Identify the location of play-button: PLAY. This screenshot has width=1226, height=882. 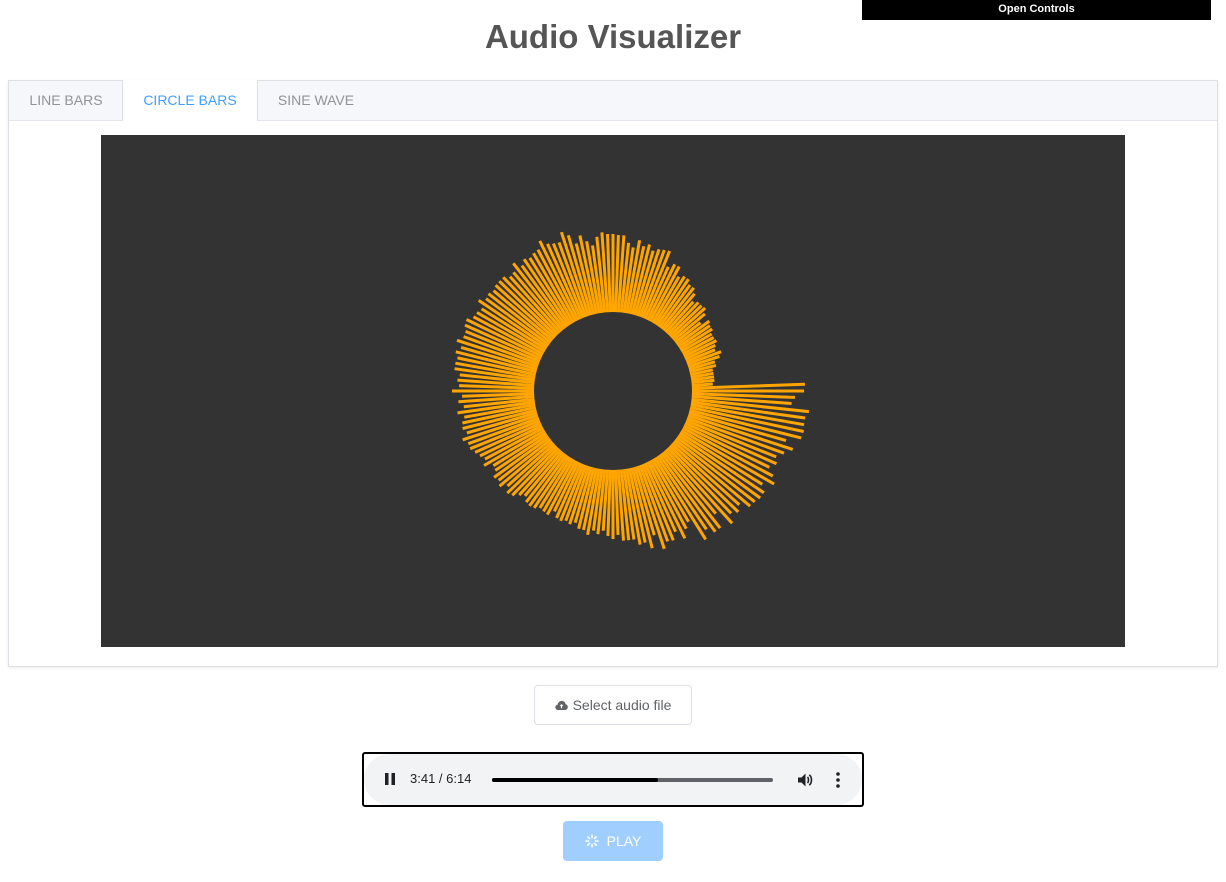
(613, 841).